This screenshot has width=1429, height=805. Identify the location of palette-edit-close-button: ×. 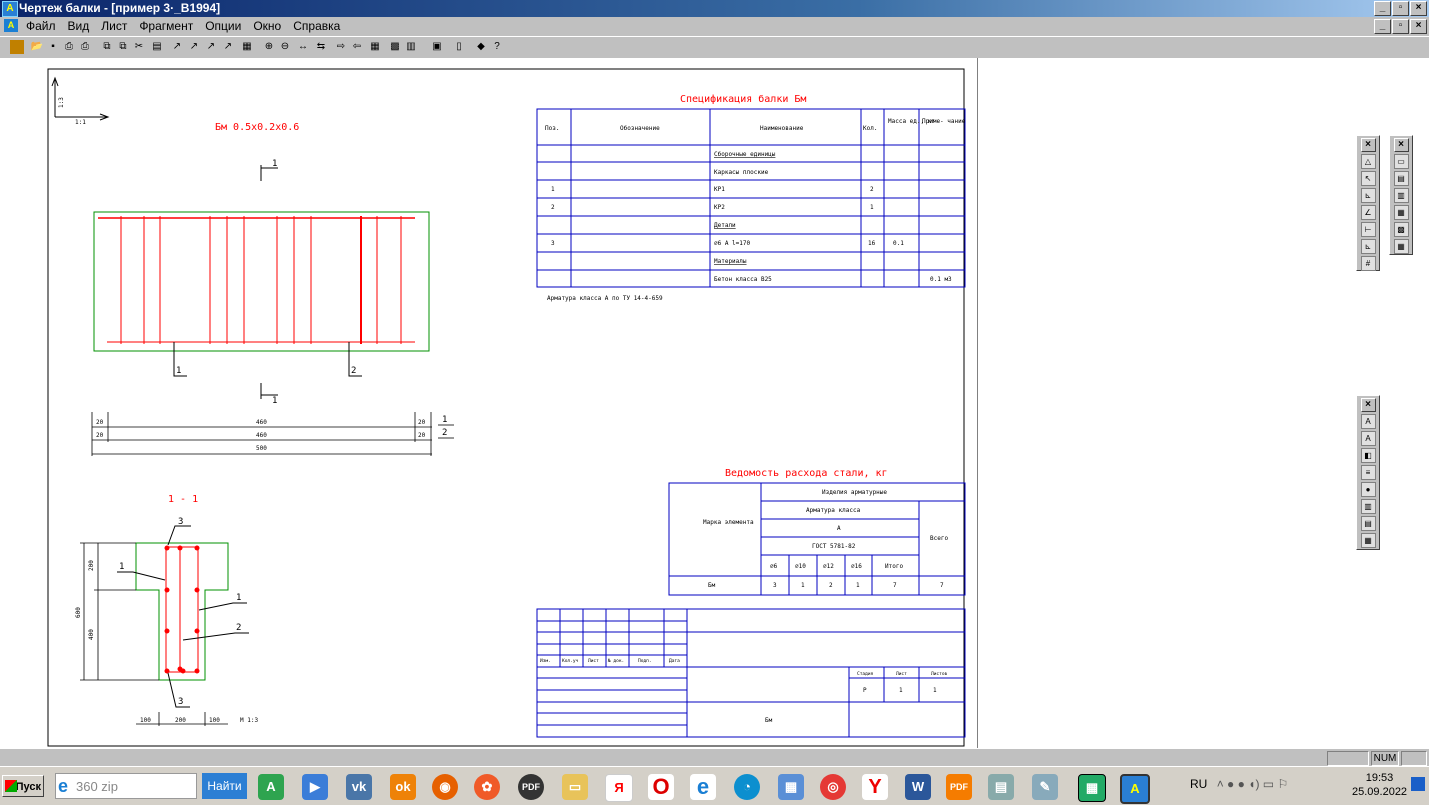
(1401, 145).